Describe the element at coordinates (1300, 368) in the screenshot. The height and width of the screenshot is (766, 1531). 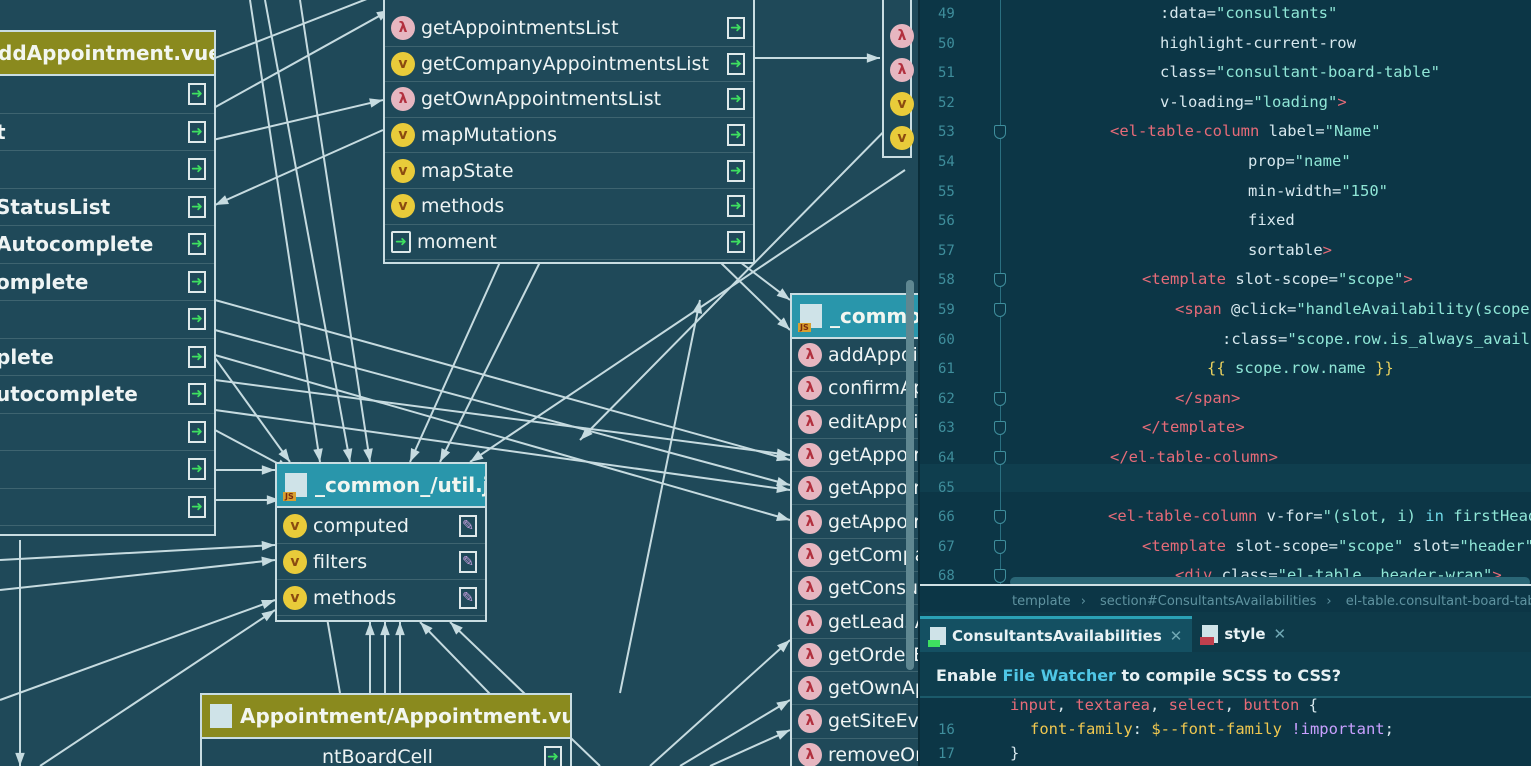
I see `code-line: {{ scope.row.name }}` at that location.